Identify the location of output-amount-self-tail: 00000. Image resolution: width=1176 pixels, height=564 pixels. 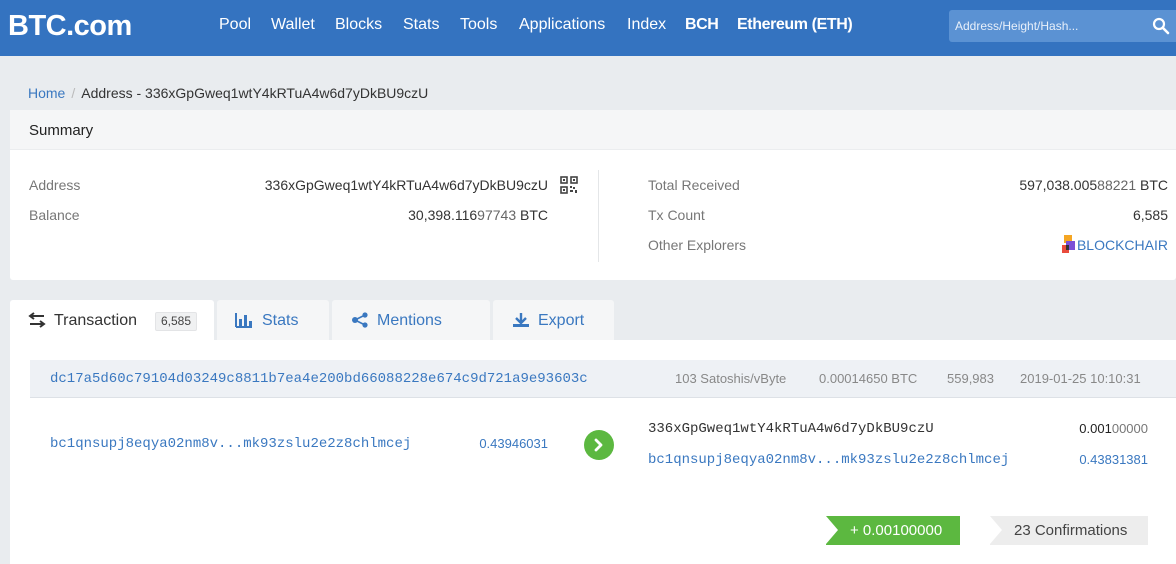
(1129, 428).